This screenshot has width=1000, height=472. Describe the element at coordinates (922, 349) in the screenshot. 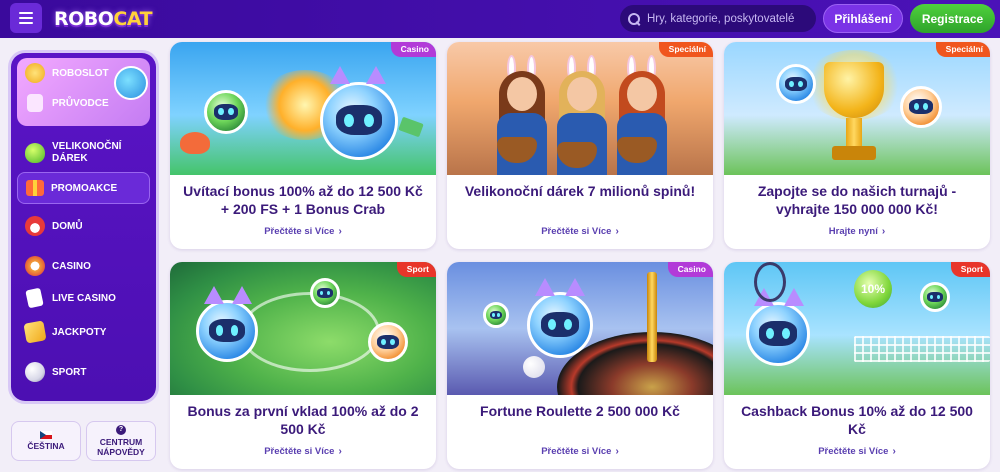

I see `tennis-net` at that location.